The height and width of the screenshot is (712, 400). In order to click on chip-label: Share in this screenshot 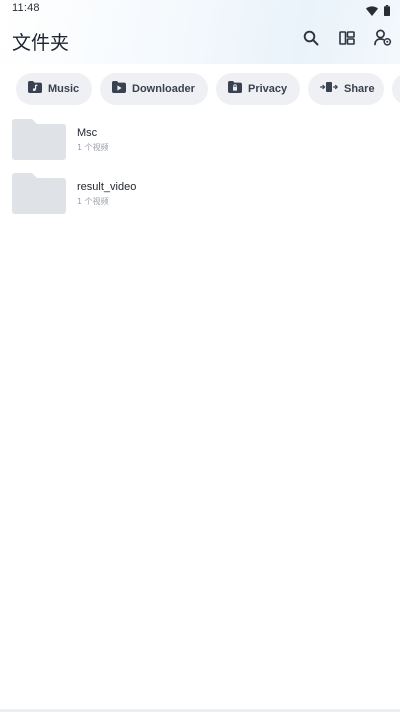, I will do `click(359, 89)`.